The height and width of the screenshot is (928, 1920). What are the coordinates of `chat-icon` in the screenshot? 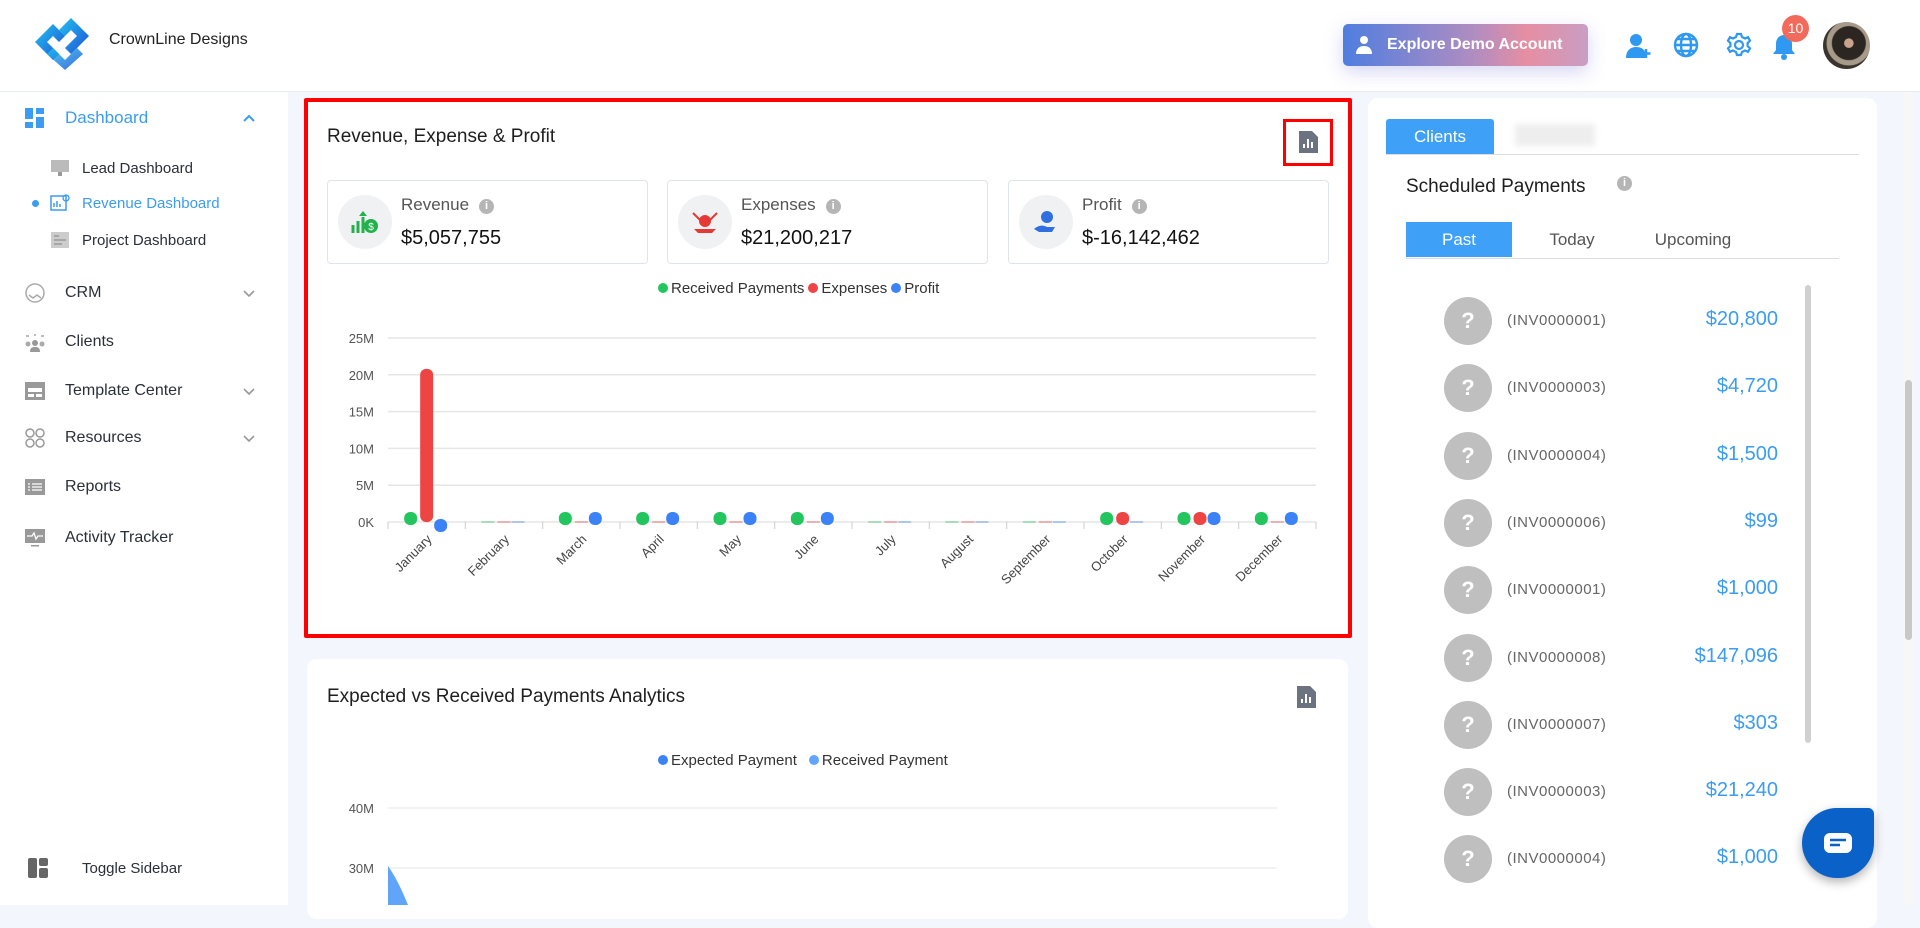 It's located at (1838, 843).